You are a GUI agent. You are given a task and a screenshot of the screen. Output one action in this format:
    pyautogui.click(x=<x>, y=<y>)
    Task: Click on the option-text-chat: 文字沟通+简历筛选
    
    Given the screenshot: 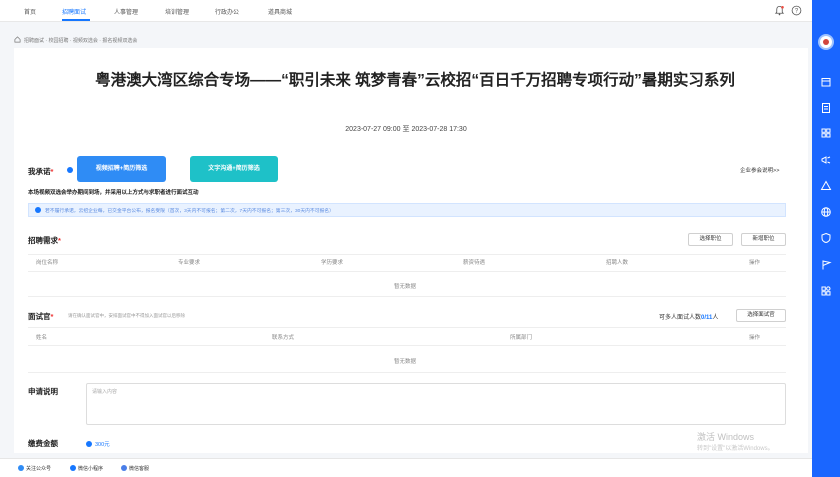 What is the action you would take?
    pyautogui.click(x=234, y=169)
    